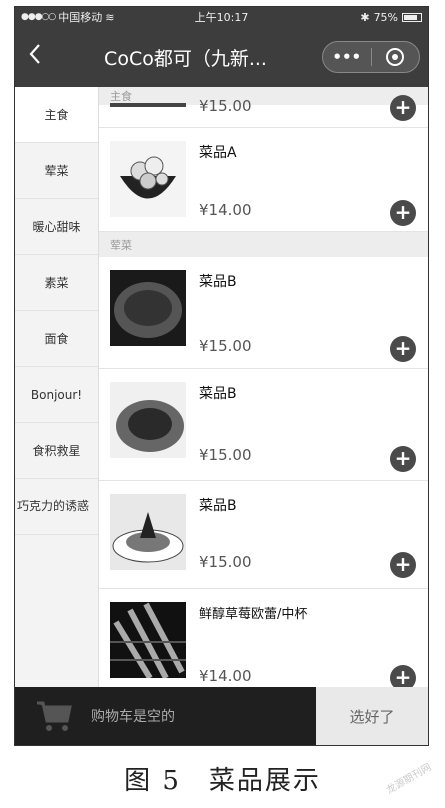 The image size is (445, 808). What do you see at coordinates (218, 153) in the screenshot?
I see `item-name: 菜品A` at bounding box center [218, 153].